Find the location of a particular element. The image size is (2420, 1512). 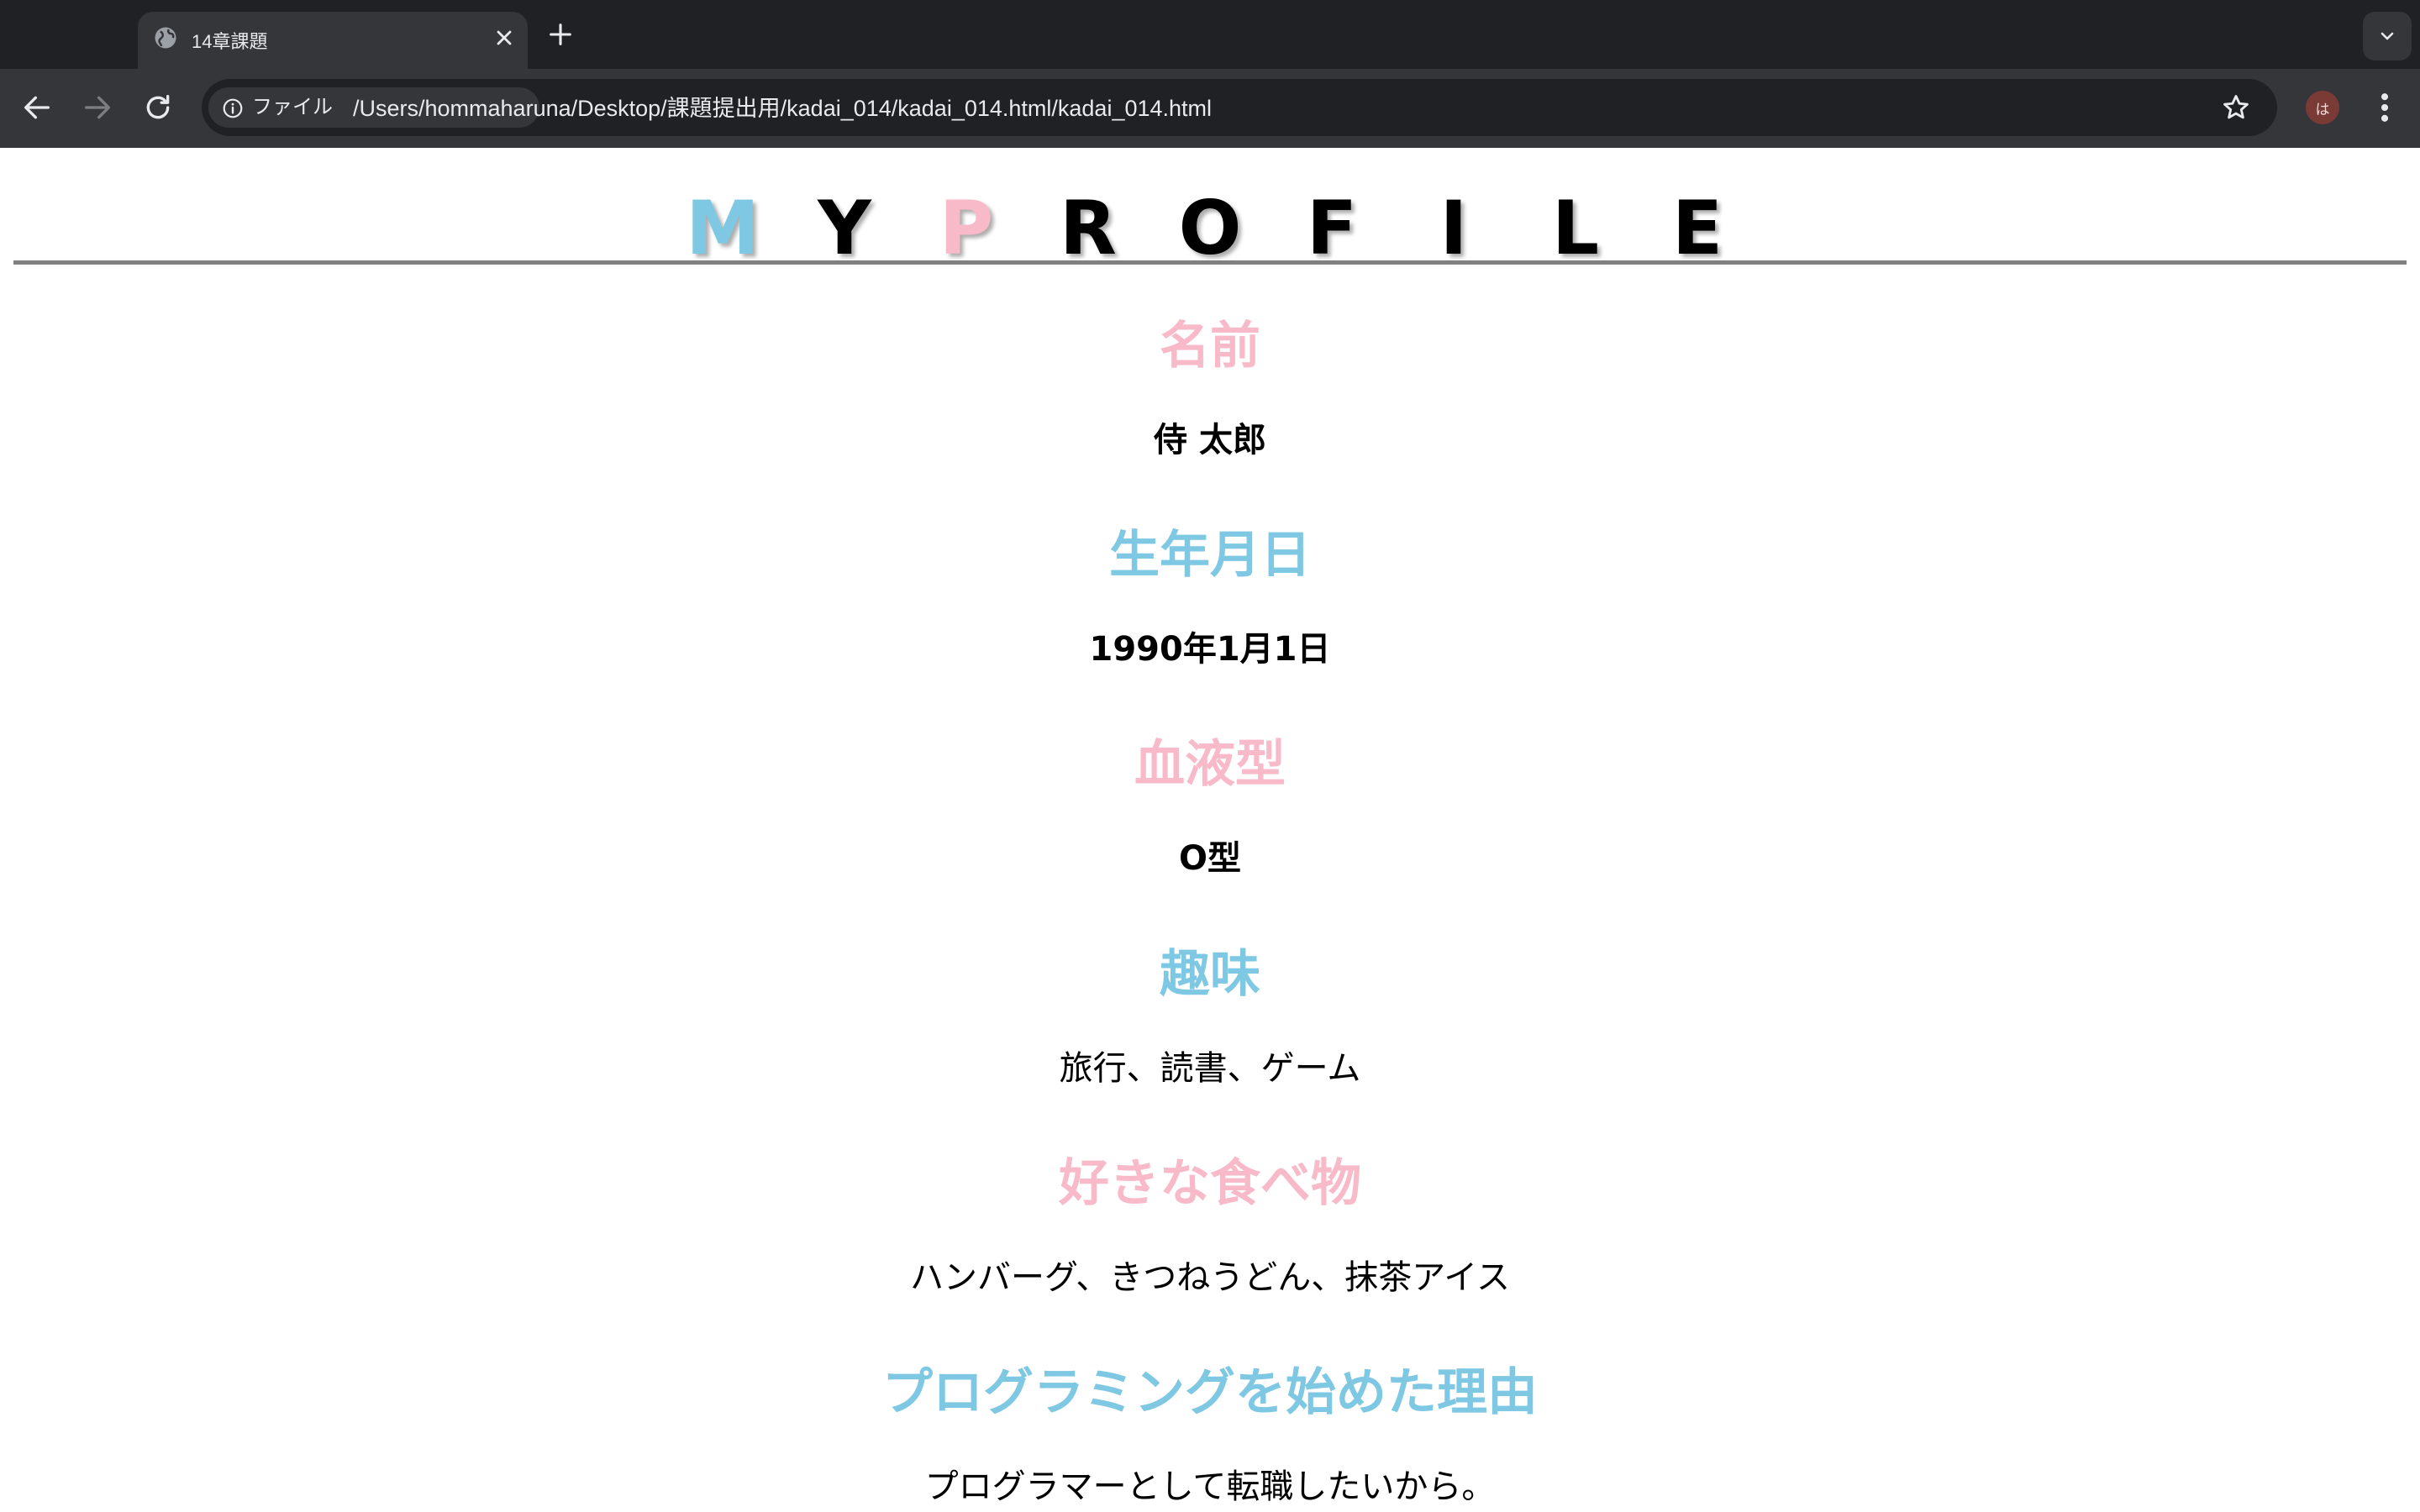

tab-title: 14章課題 is located at coordinates (230, 41).